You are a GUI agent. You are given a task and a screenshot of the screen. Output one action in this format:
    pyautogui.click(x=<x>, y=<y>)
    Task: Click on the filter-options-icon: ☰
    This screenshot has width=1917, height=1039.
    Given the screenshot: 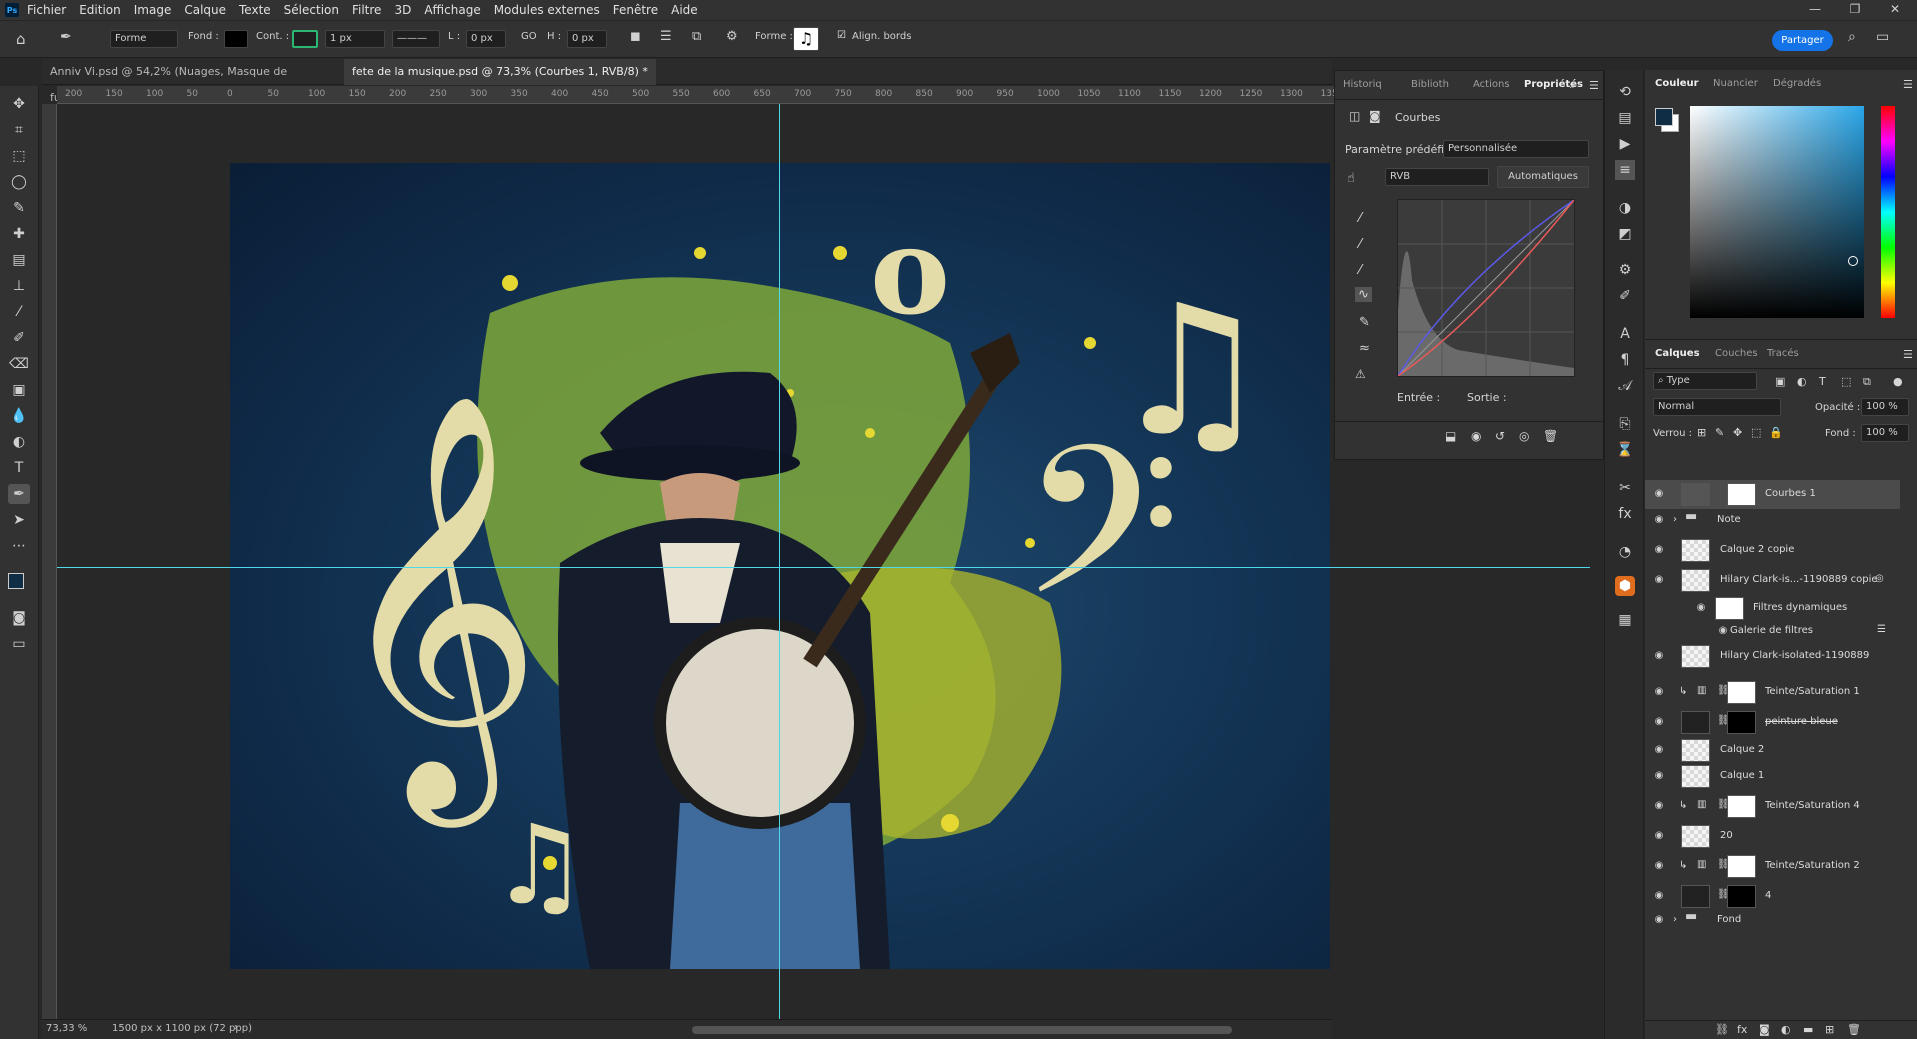 What is the action you would take?
    pyautogui.click(x=1881, y=629)
    